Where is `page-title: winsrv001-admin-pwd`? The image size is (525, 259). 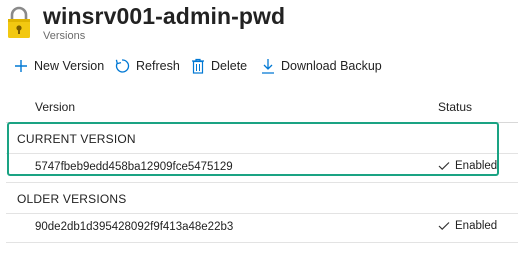
page-title: winsrv001-admin-pwd is located at coordinates (164, 16).